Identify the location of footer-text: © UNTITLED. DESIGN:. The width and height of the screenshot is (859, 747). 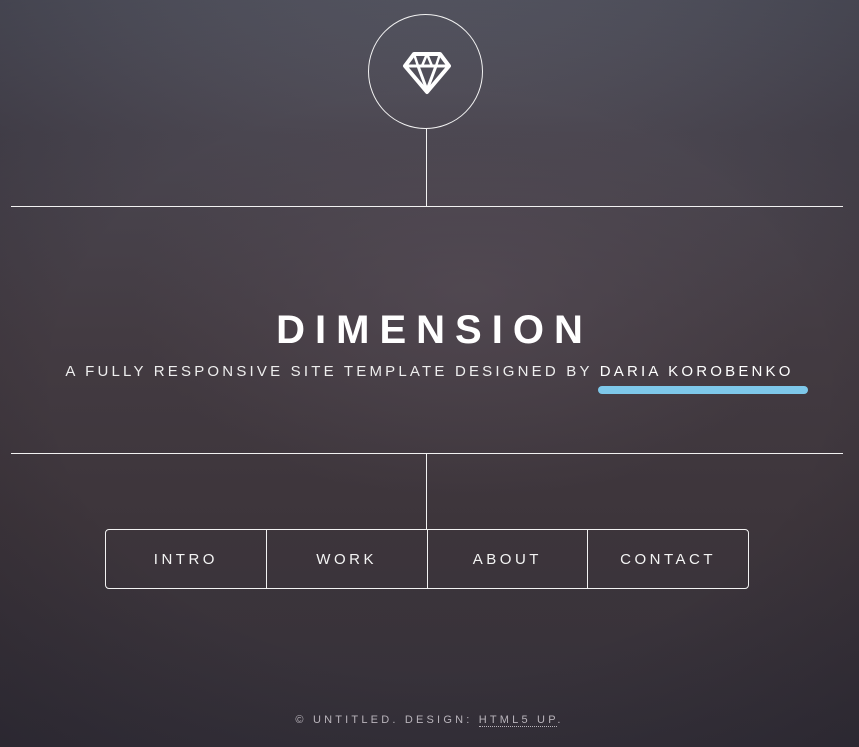
(387, 720).